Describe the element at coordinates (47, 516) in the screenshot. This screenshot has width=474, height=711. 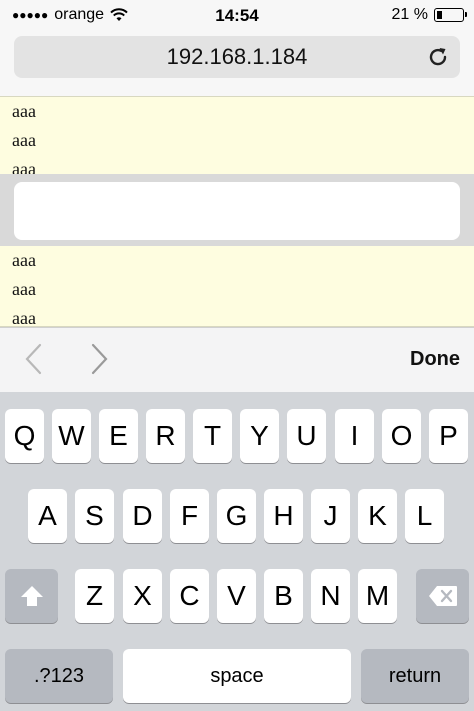
I see `key-a: A` at that location.